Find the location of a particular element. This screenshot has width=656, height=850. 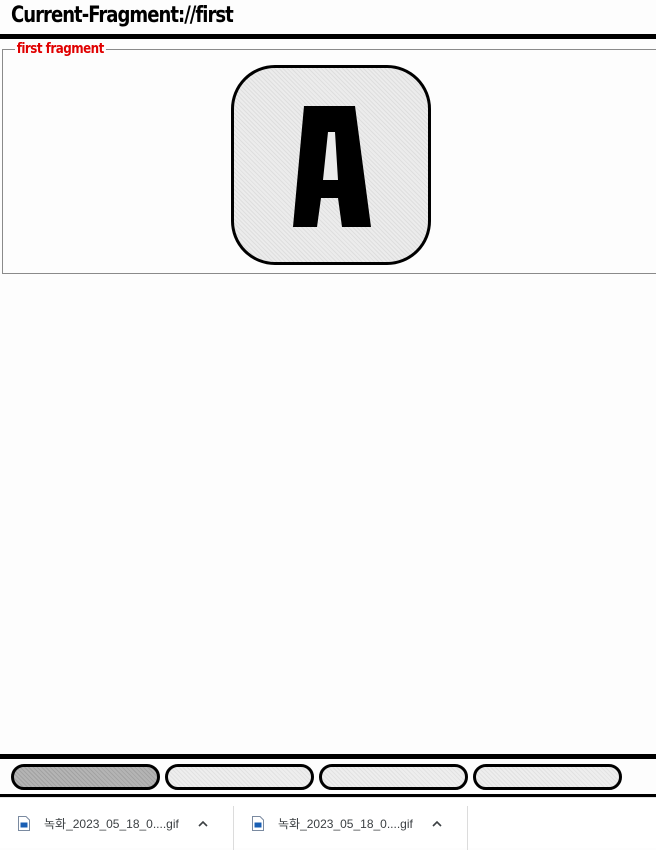

page-title: Current-Fragment://first is located at coordinates (122, 15).